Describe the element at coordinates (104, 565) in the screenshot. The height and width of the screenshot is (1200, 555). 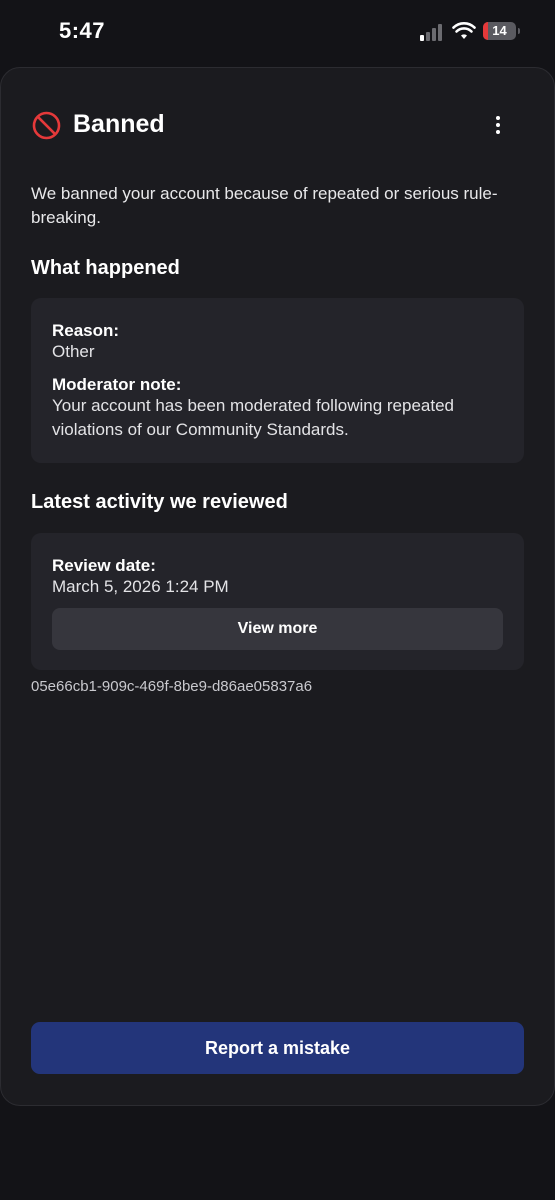
I see `review-date-label: Review date:` at that location.